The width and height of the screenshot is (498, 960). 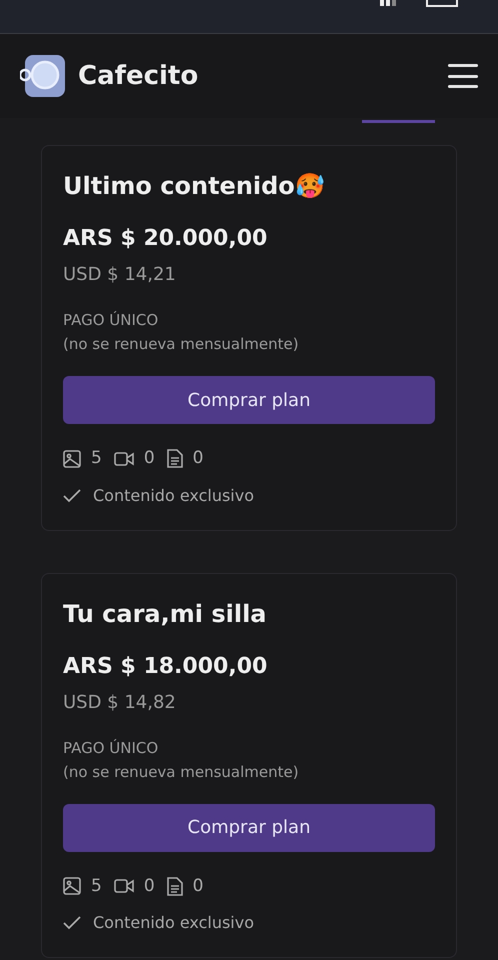 I want to click on plan-title: Tu cara,mi silla, so click(x=165, y=614).